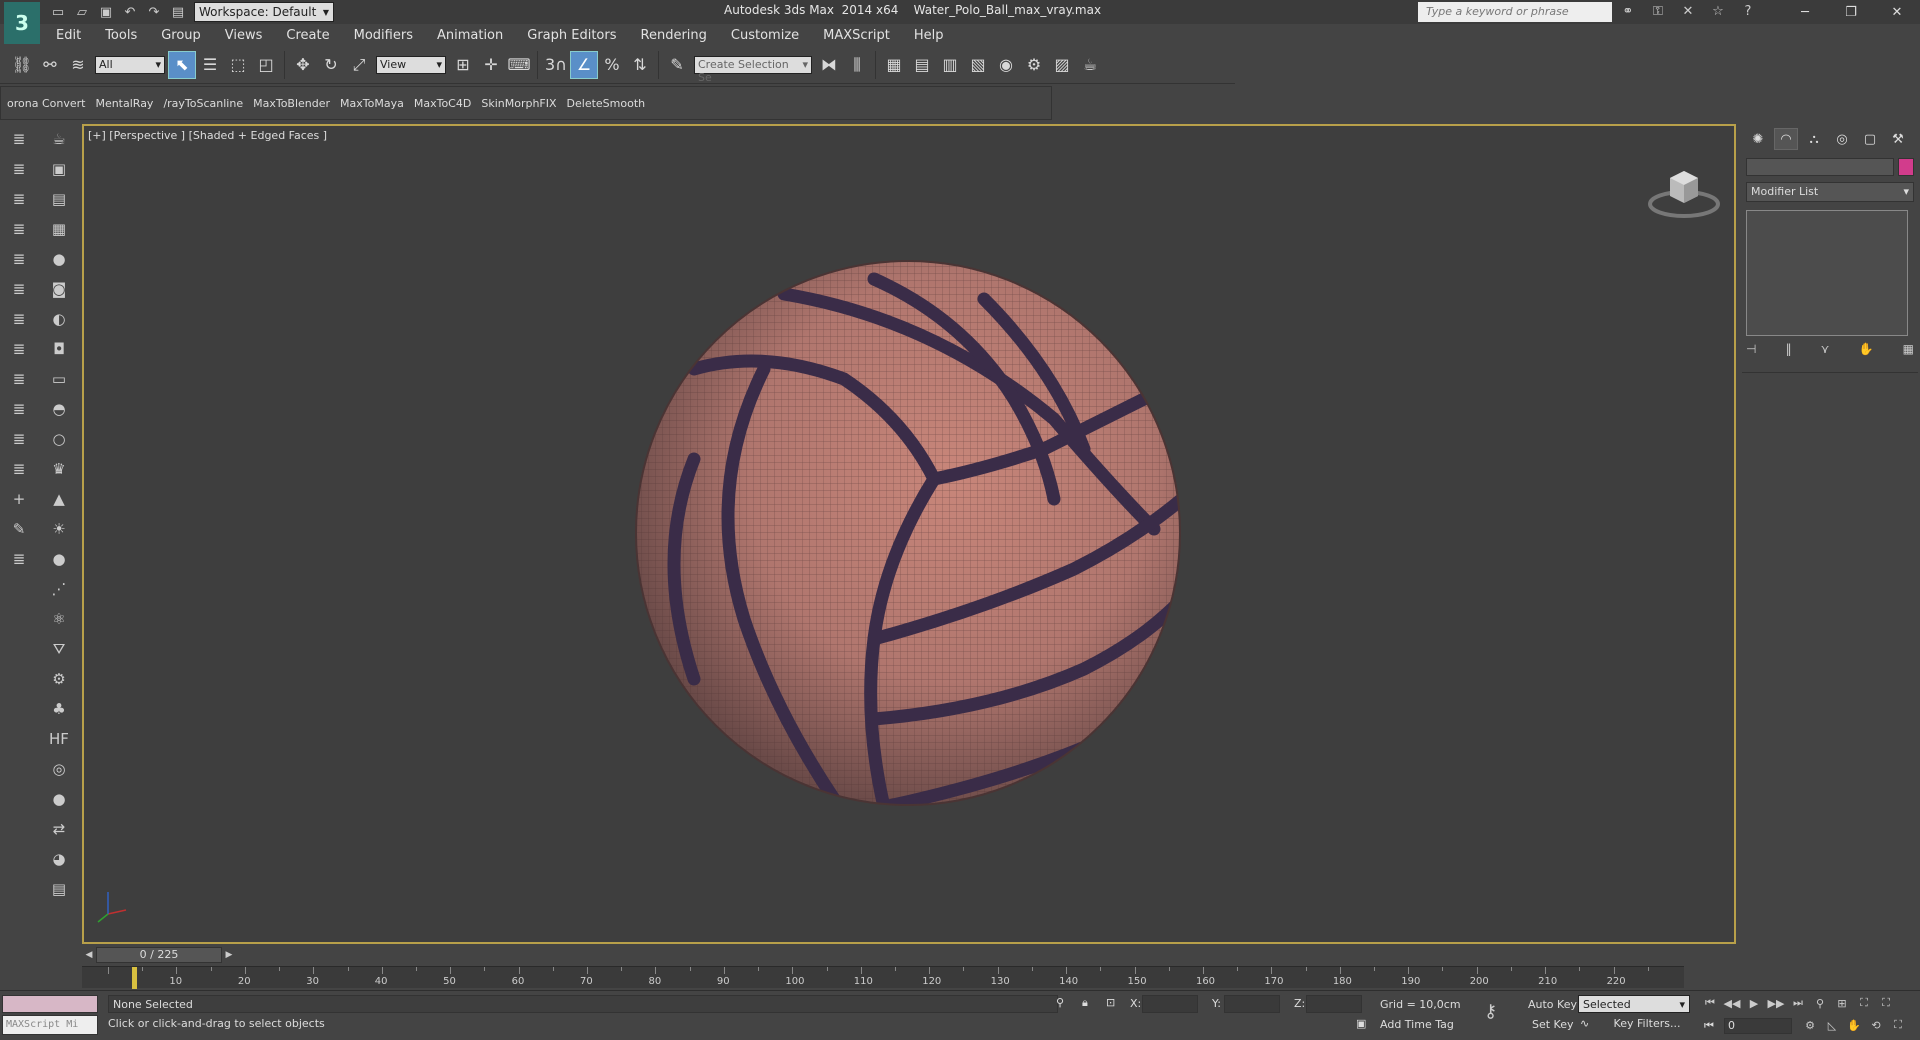  What do you see at coordinates (19, 259) in the screenshot?
I see `layer-remove-icon: ≣` at bounding box center [19, 259].